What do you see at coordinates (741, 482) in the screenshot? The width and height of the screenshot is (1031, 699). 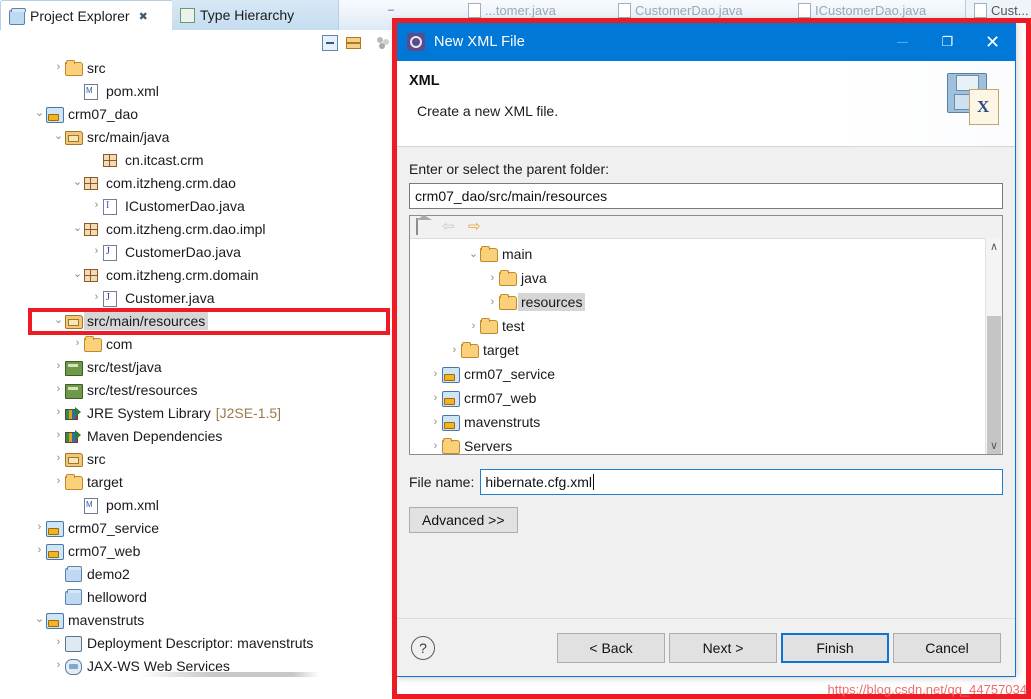 I see `file-name-input: hibernate.cfg.xml` at bounding box center [741, 482].